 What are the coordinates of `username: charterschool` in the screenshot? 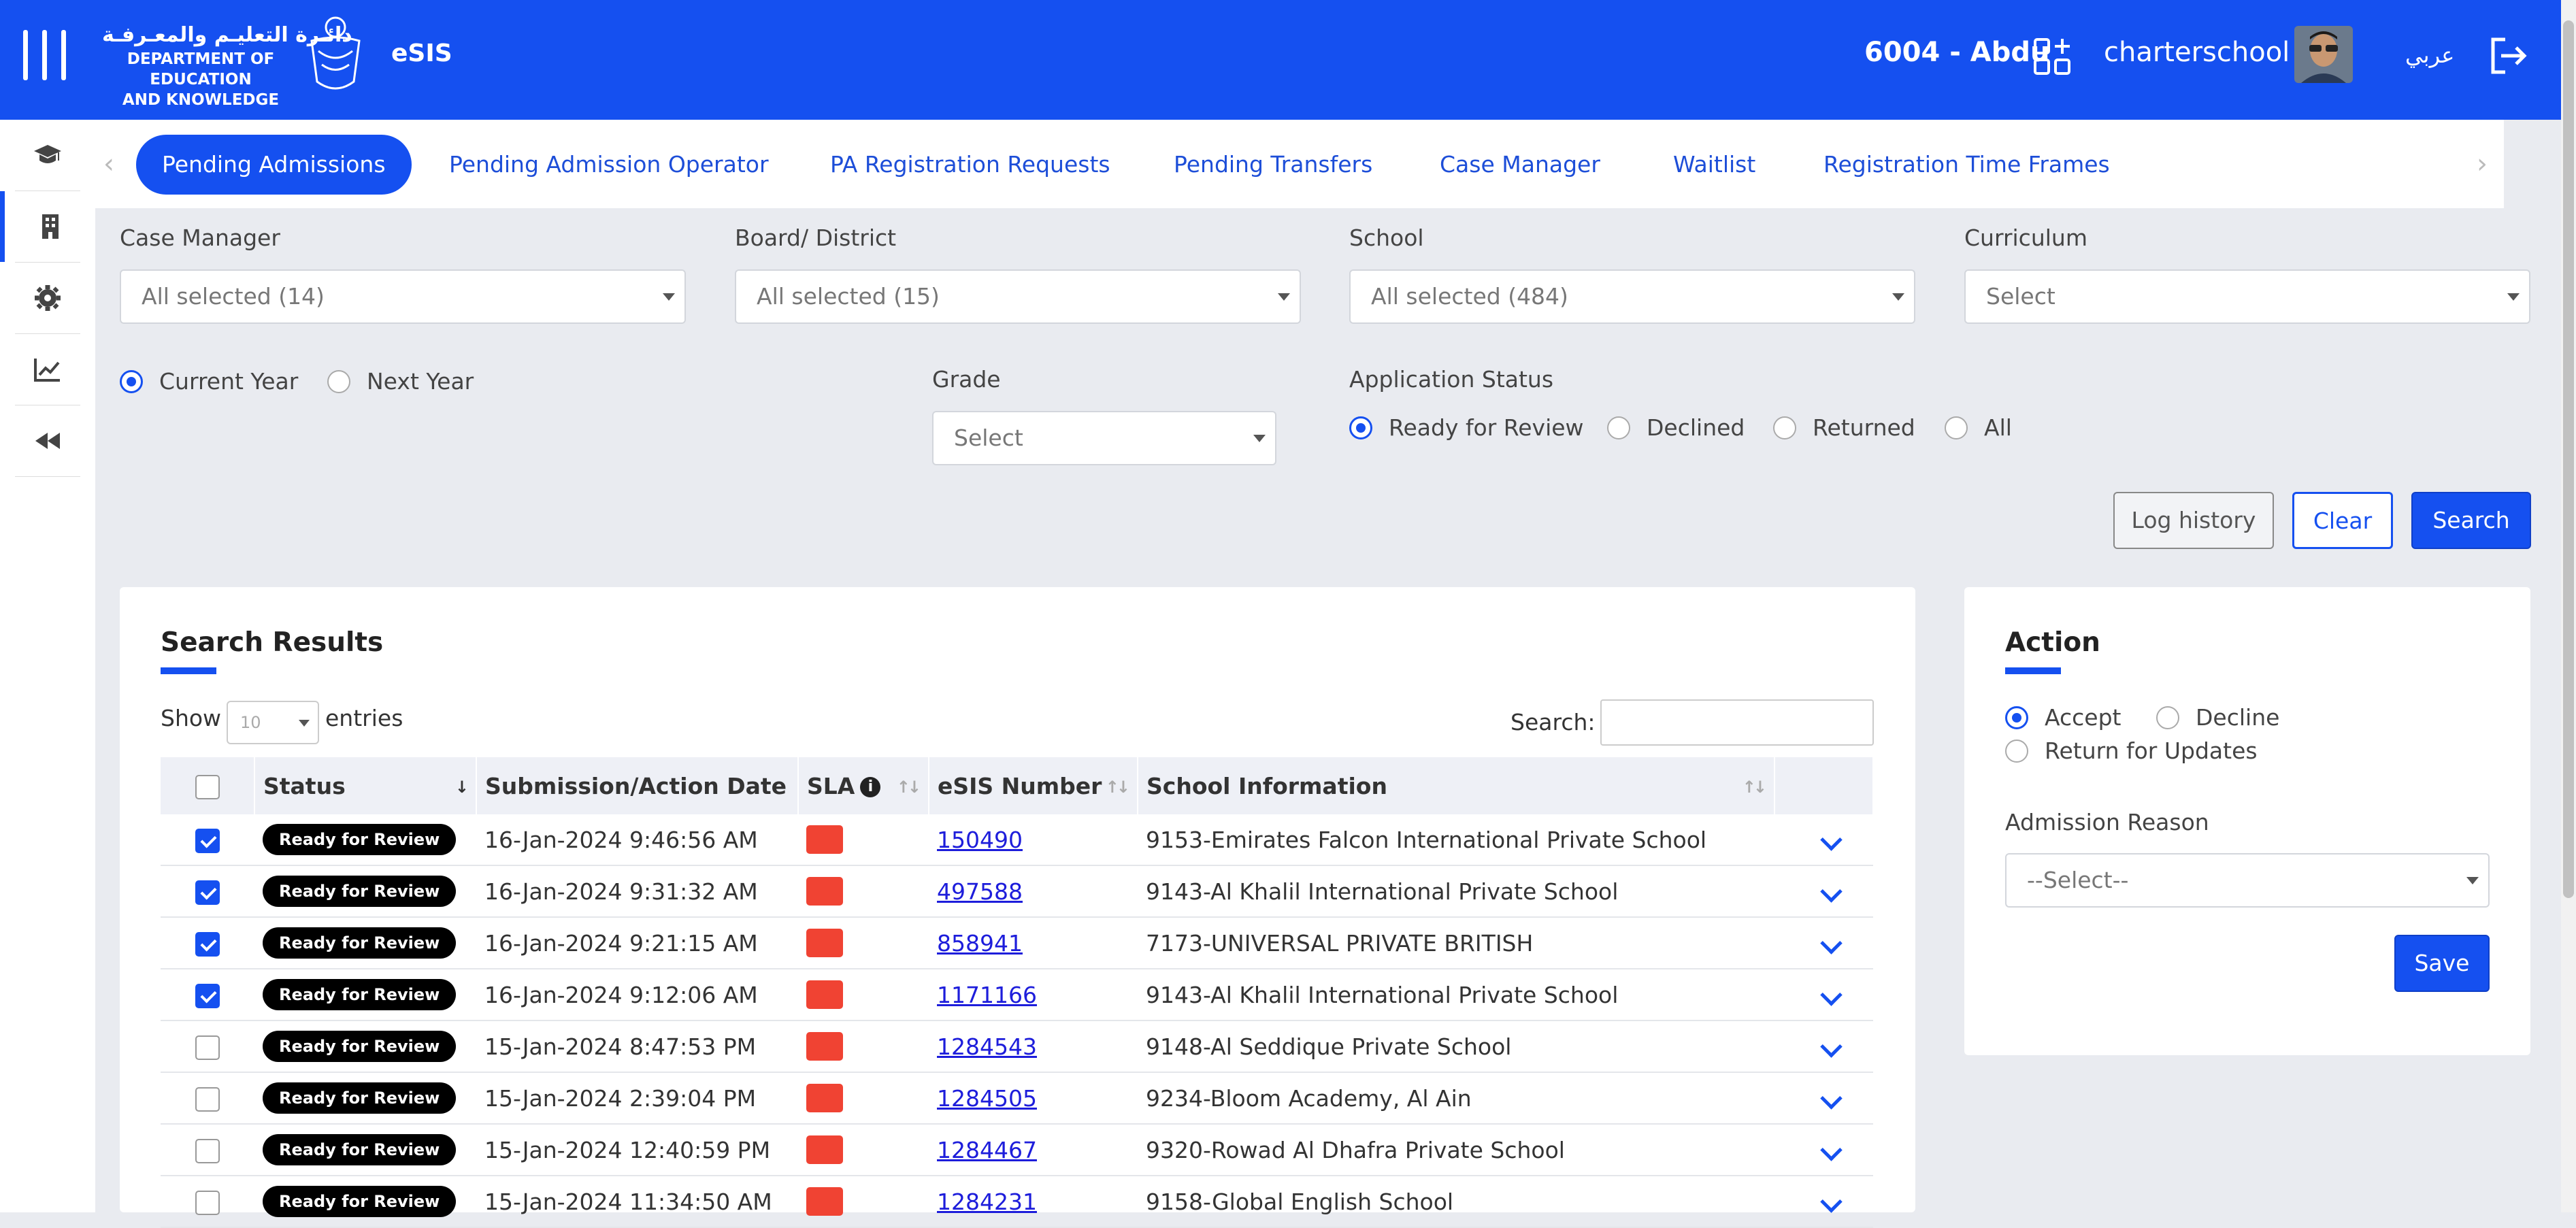 It's located at (2197, 52).